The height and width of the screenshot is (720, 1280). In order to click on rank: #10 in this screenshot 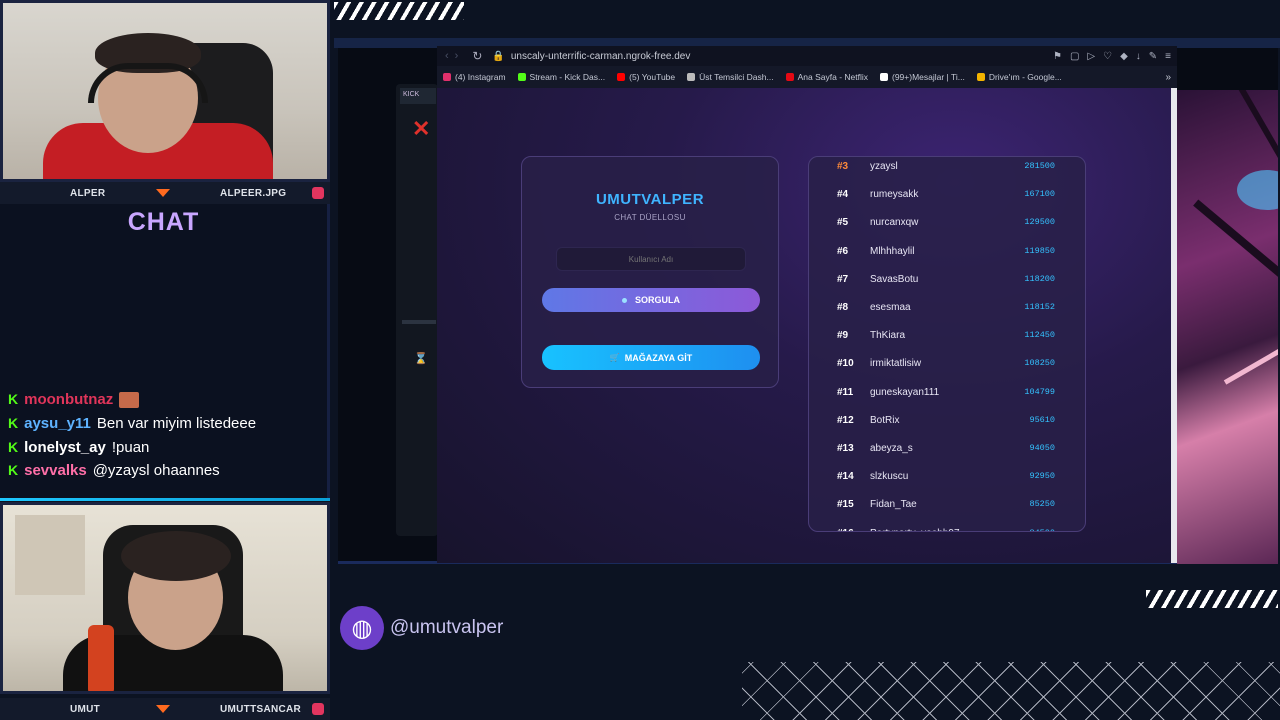, I will do `click(845, 364)`.